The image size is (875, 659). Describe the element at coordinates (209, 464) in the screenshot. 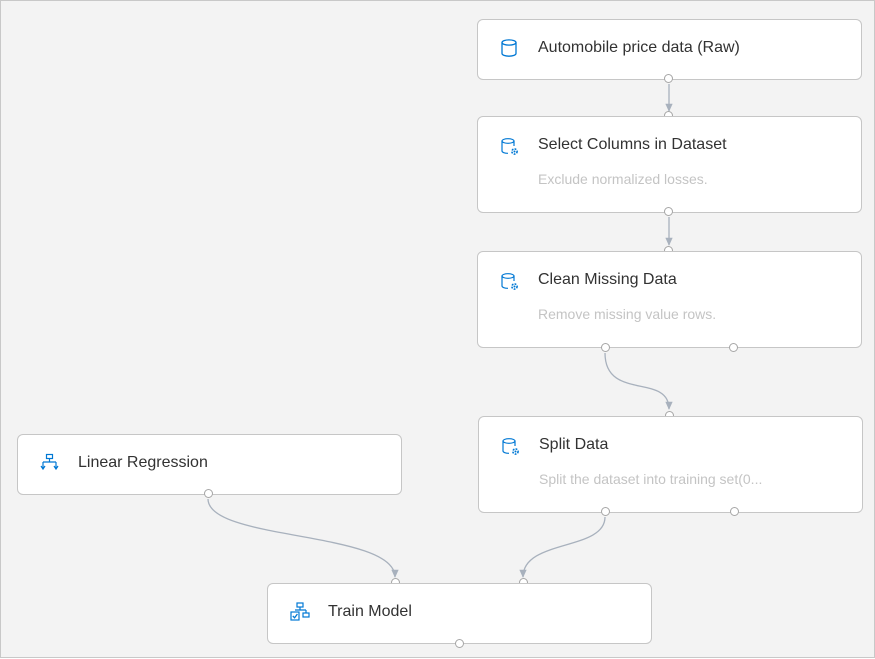

I see `node-linear-regression: Linear Regression` at that location.